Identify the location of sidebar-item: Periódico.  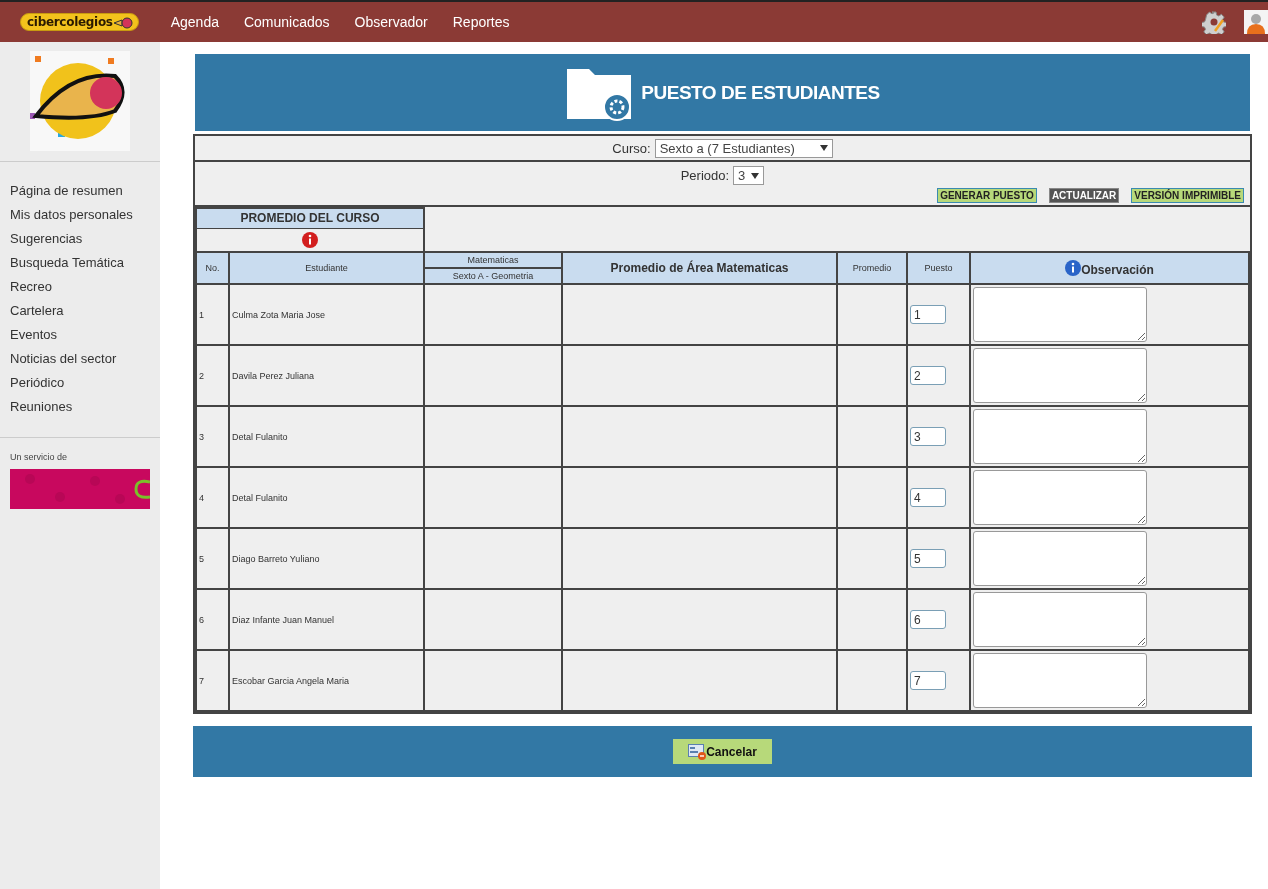
(80, 383).